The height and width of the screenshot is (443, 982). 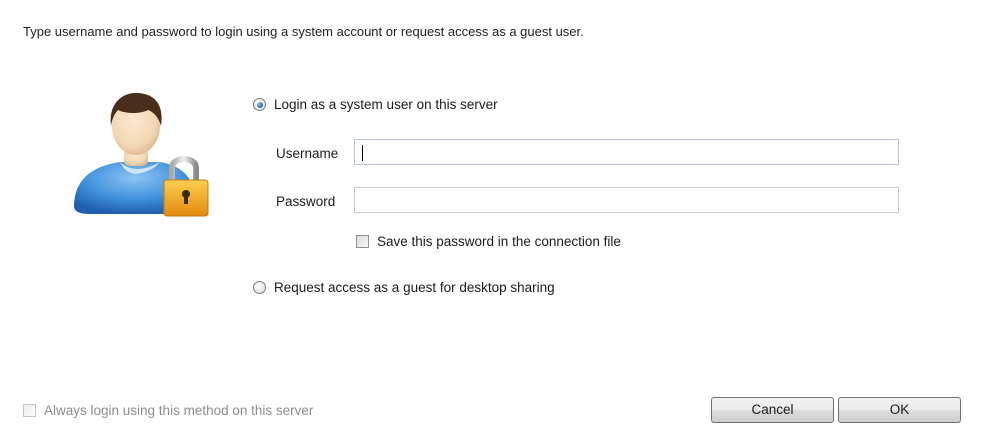 I want to click on cancel-button: Cancel, so click(x=772, y=410).